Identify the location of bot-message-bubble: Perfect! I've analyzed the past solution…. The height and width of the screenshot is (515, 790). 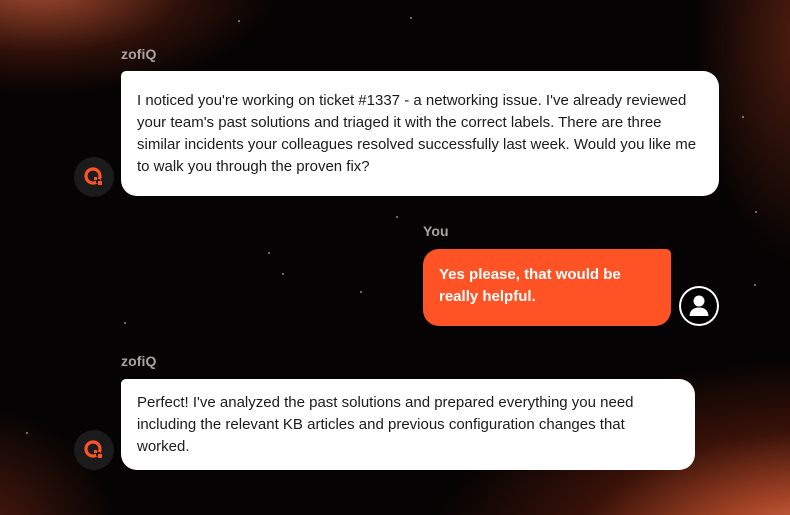
(408, 424).